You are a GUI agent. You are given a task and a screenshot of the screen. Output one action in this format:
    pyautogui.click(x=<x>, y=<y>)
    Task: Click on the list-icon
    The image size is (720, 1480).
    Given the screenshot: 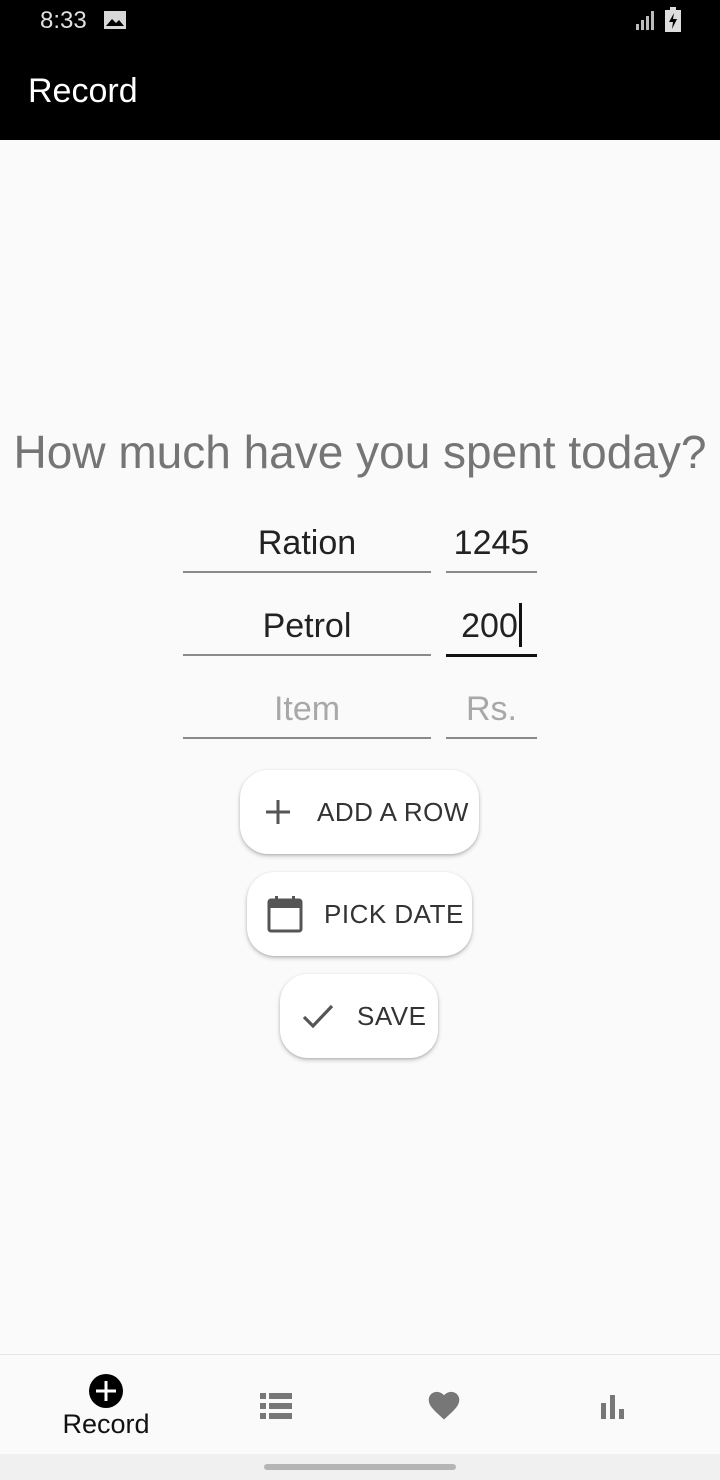 What is the action you would take?
    pyautogui.click(x=276, y=1406)
    